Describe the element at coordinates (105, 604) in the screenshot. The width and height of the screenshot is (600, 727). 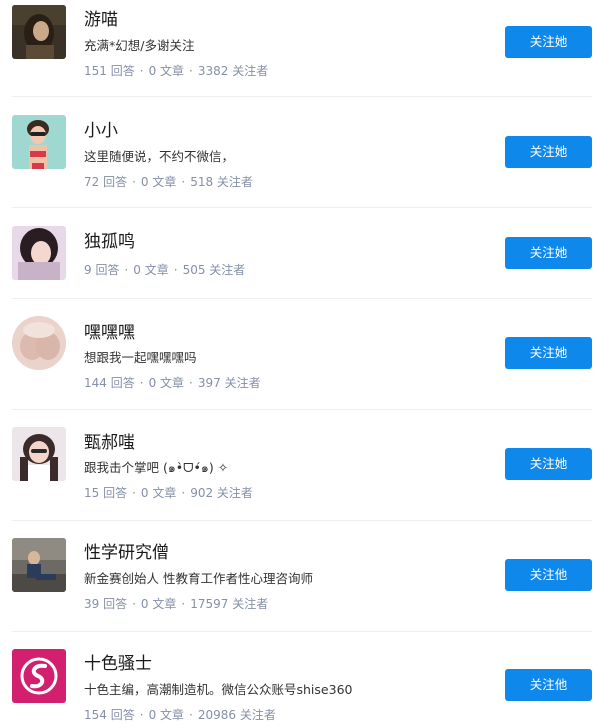
I see `answer-count: 39 回答` at that location.